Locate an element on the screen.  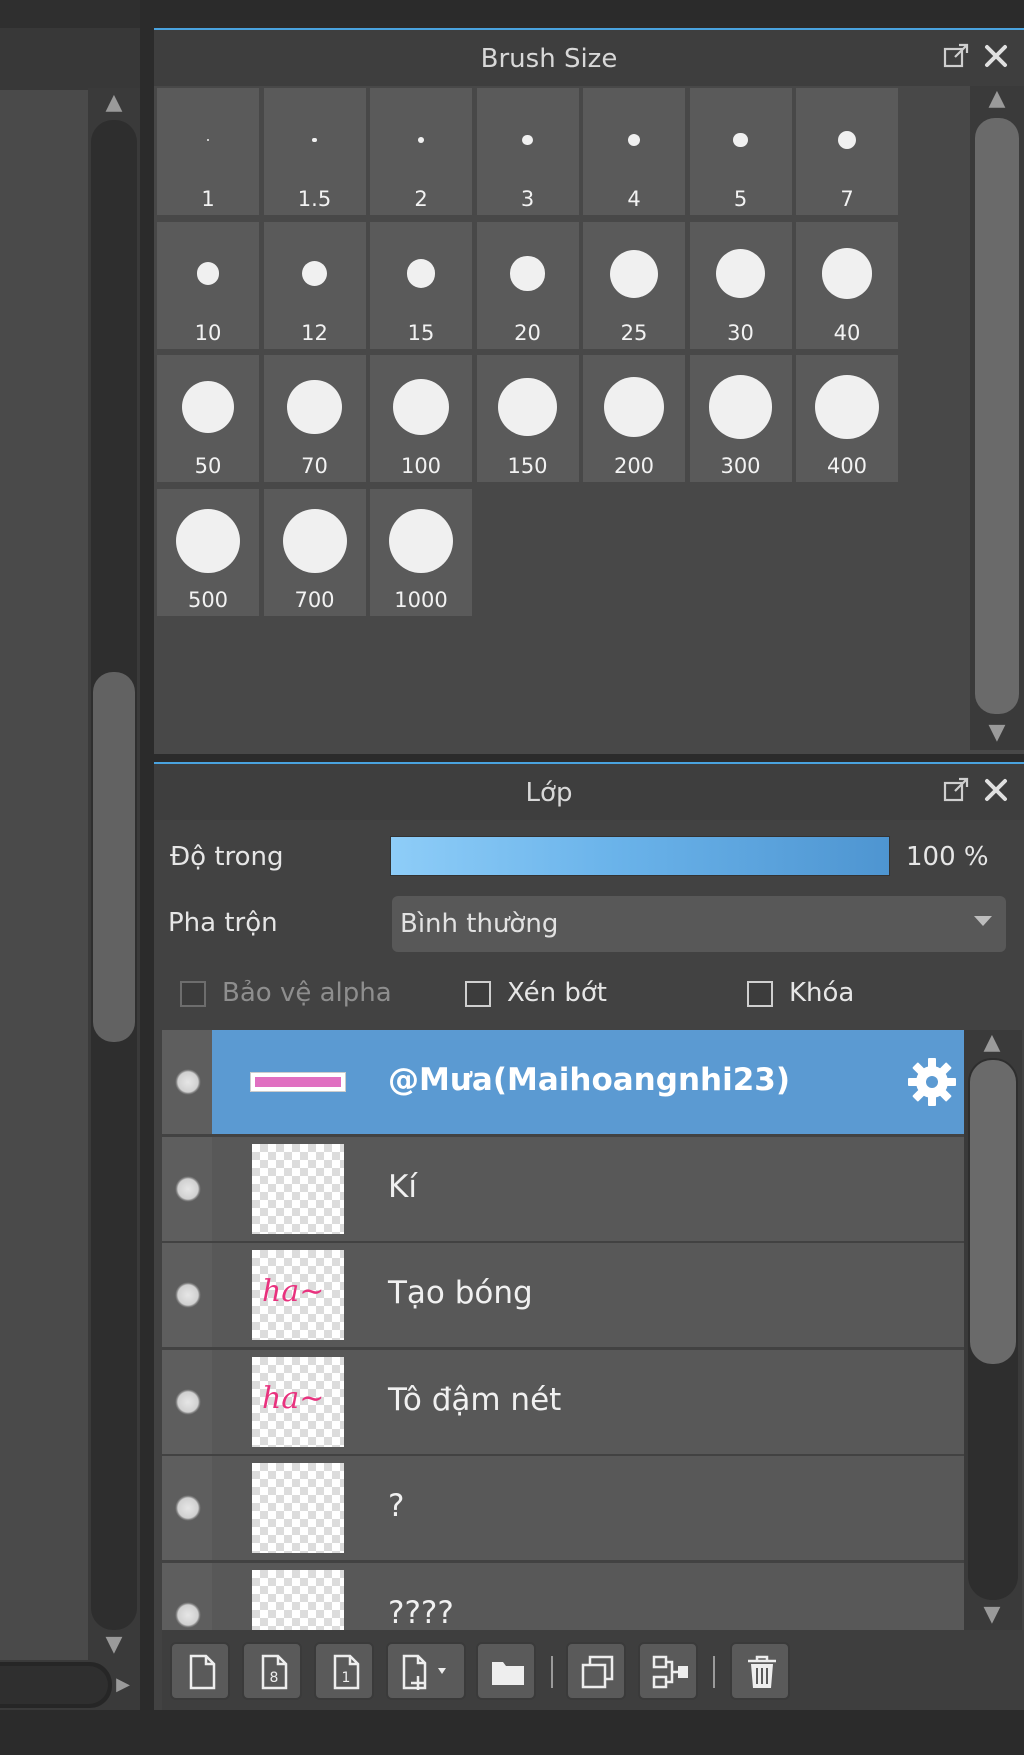
layer-row: ? is located at coordinates (563, 1508).